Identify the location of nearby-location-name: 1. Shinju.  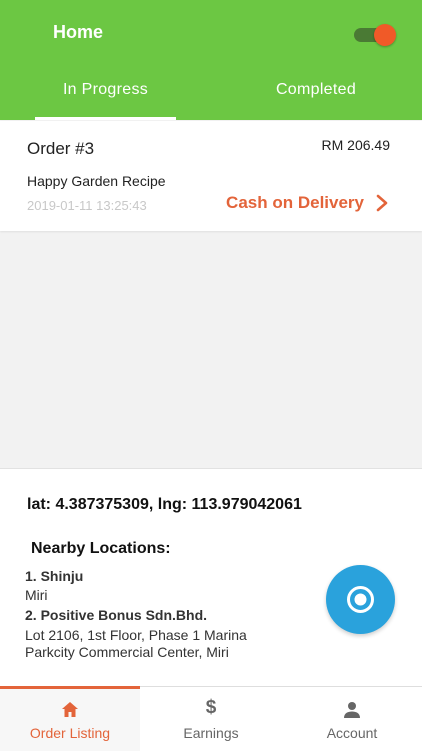
(54, 576).